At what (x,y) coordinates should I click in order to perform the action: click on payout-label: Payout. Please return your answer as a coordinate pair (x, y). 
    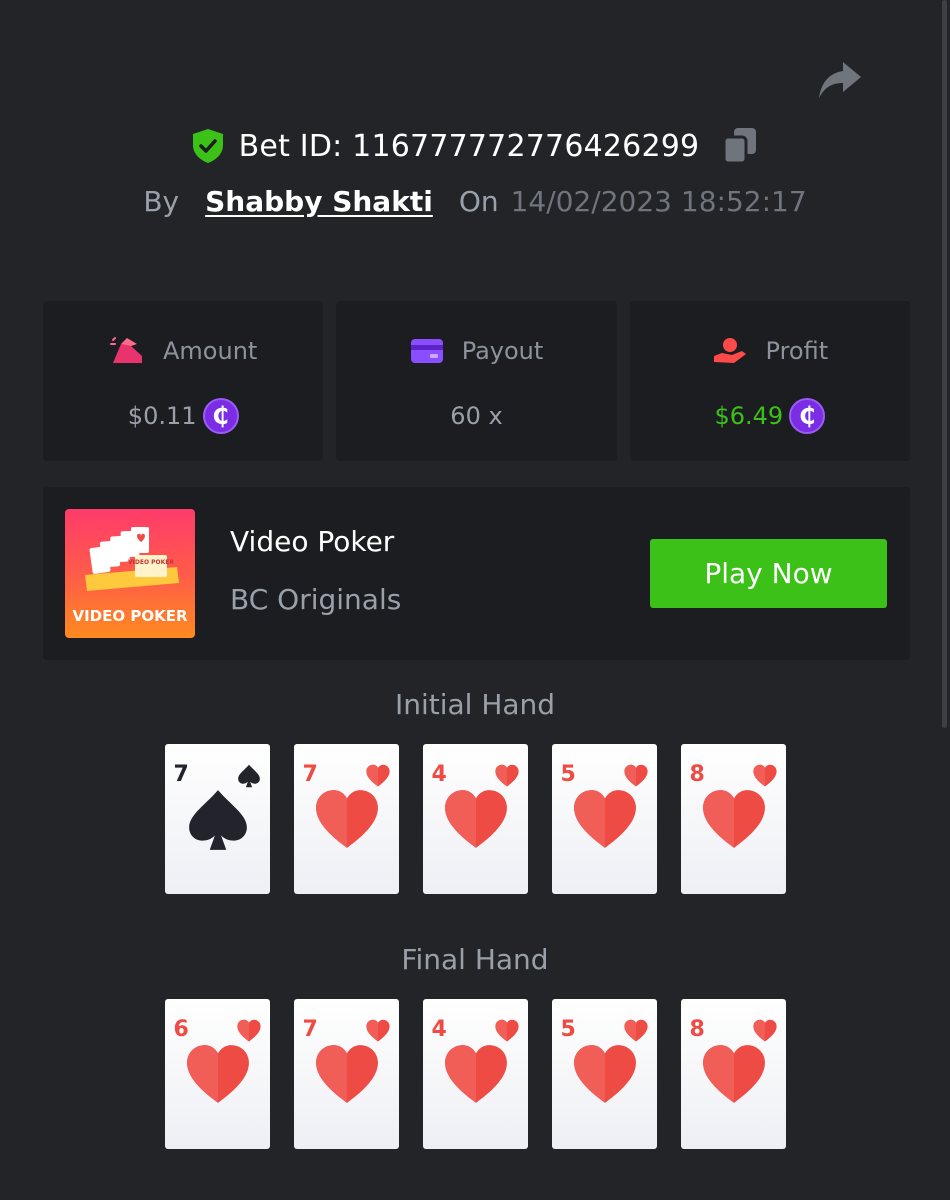
    Looking at the image, I should click on (502, 351).